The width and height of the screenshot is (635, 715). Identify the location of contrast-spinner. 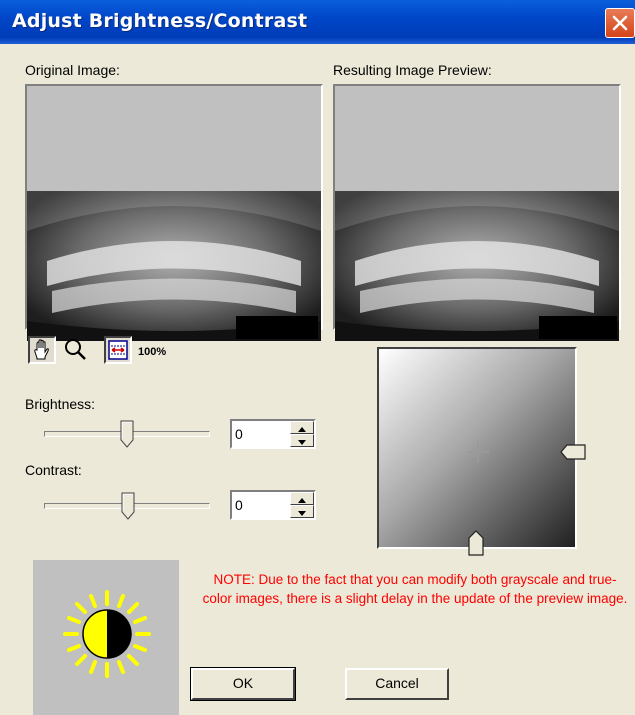
(273, 505).